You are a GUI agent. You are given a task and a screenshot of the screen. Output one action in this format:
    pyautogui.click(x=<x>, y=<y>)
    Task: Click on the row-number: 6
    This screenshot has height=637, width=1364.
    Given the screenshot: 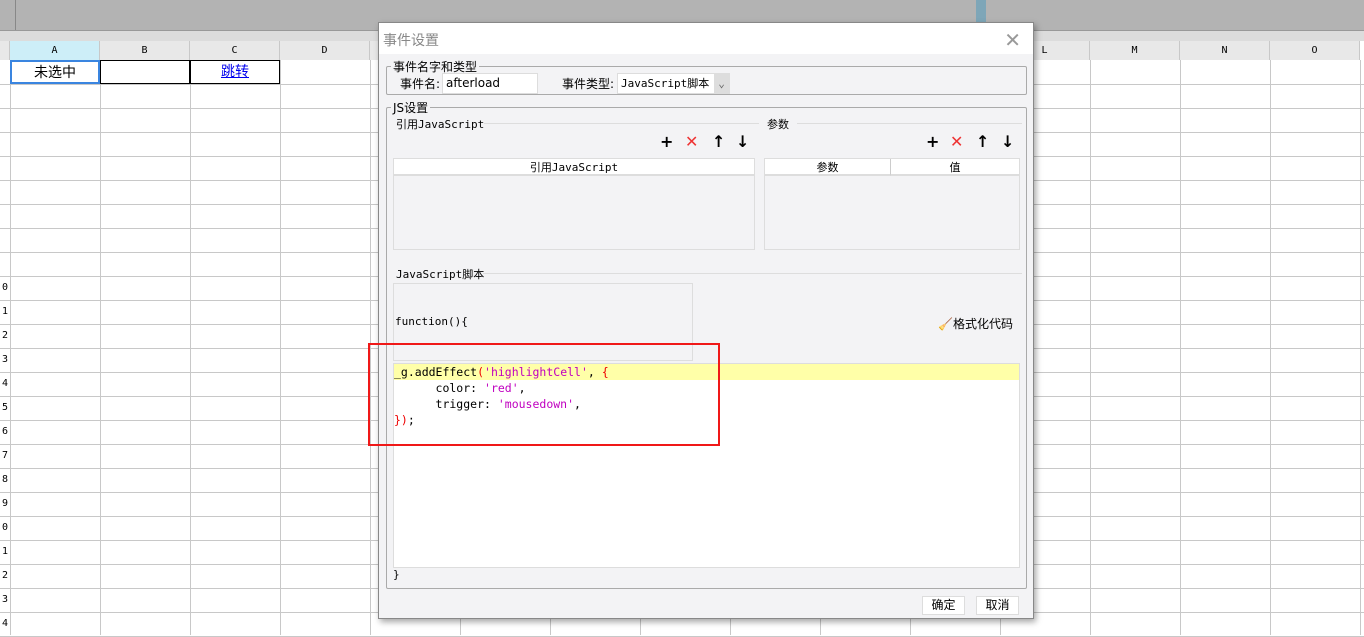 What is the action you would take?
    pyautogui.click(x=4, y=431)
    